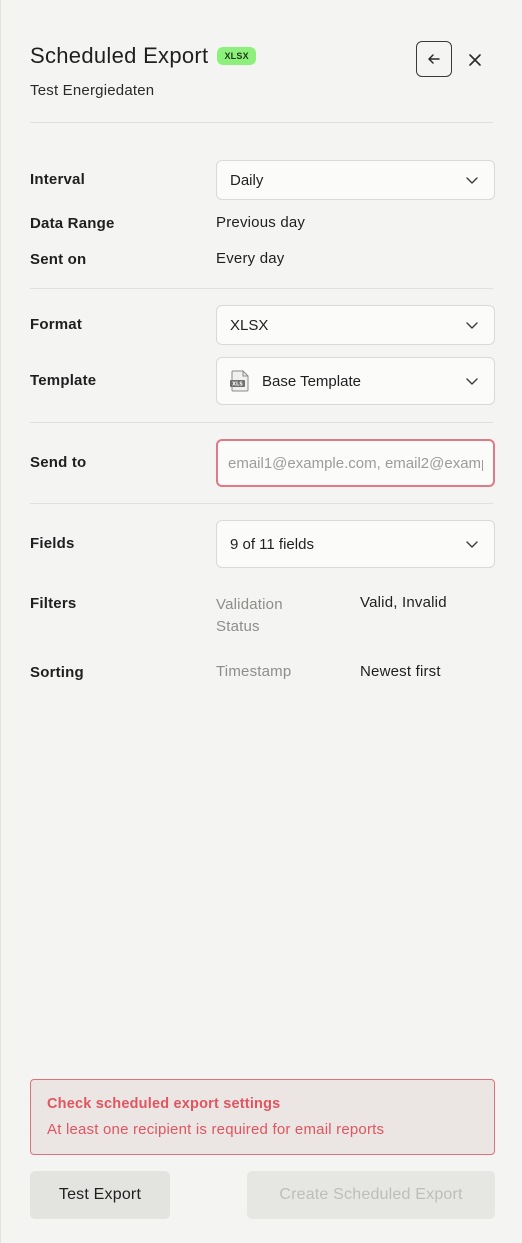  What do you see at coordinates (311, 381) in the screenshot?
I see `template-value: Base Template` at bounding box center [311, 381].